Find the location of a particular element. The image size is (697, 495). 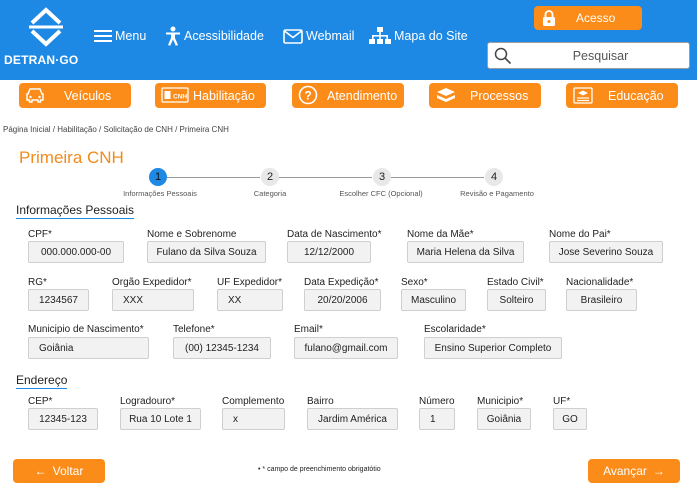

cep-label: CEP* is located at coordinates (40, 401).